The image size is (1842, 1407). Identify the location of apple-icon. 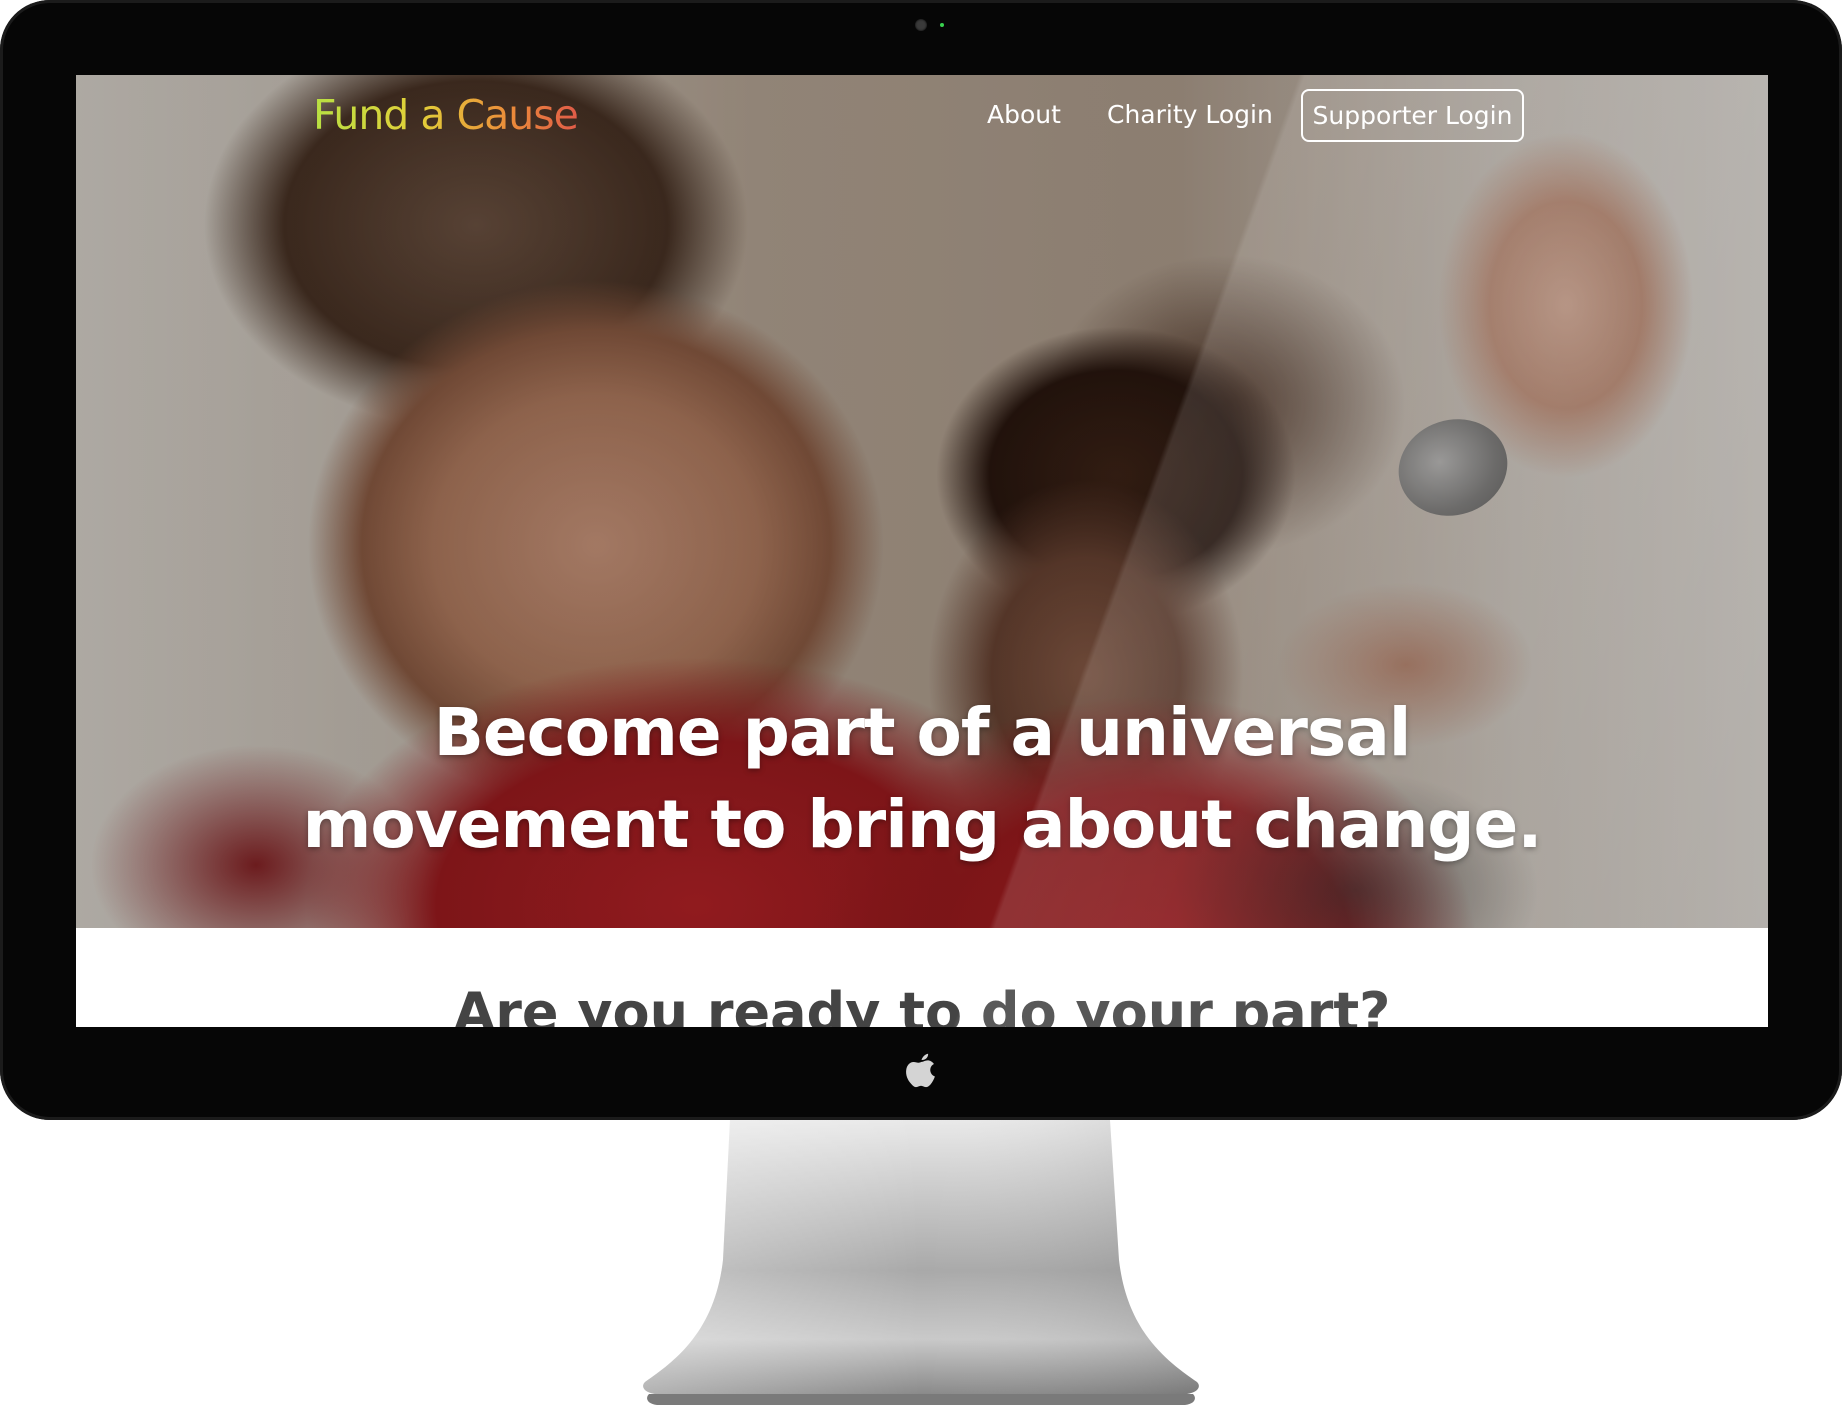
(920, 1070).